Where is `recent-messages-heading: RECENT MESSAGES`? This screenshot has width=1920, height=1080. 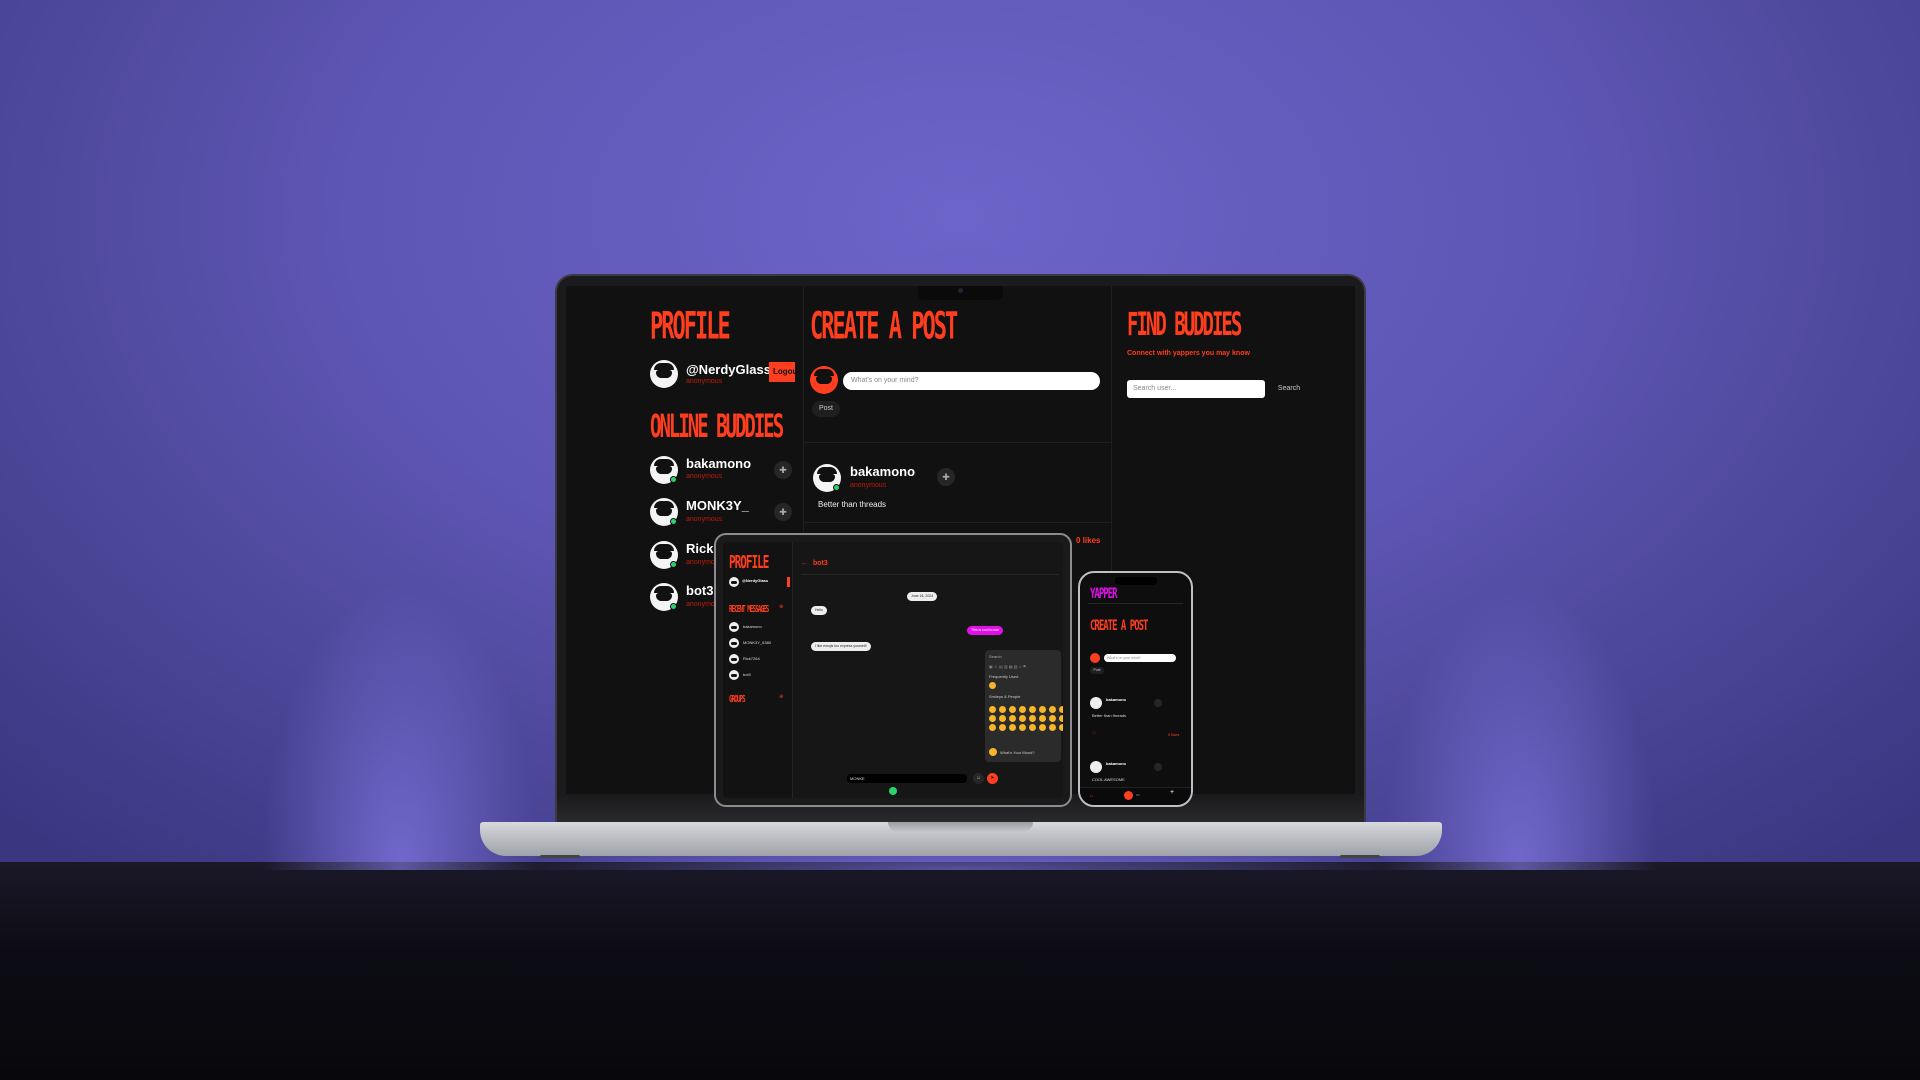
recent-messages-heading: RECENT MESSAGES is located at coordinates (749, 610).